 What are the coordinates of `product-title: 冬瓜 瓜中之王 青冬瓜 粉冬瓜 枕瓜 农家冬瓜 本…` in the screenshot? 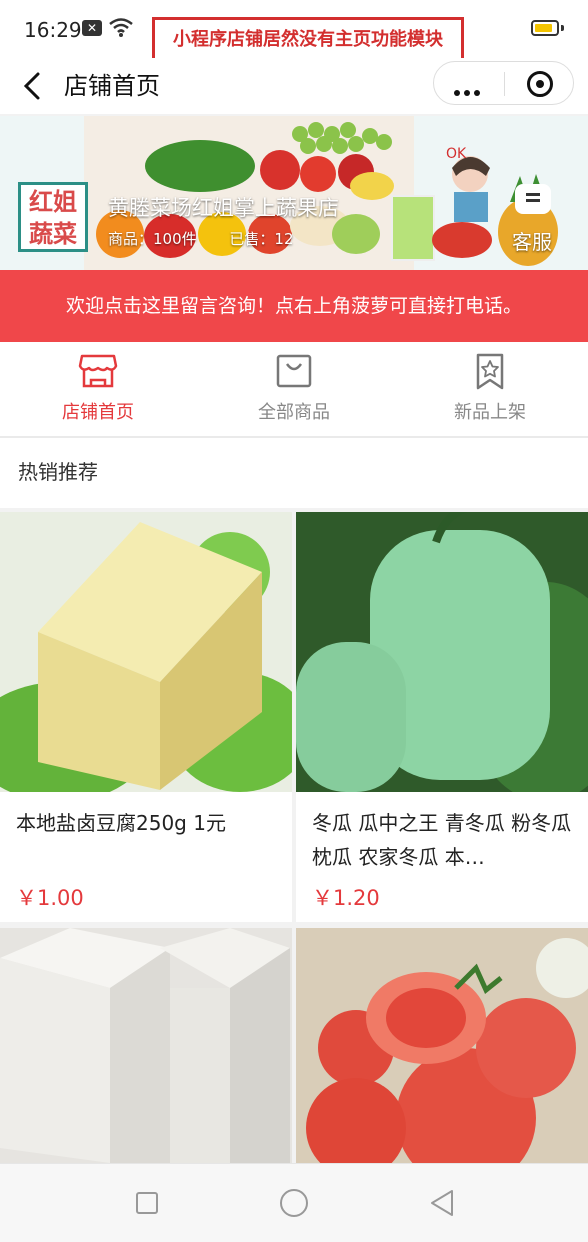 It's located at (443, 840).